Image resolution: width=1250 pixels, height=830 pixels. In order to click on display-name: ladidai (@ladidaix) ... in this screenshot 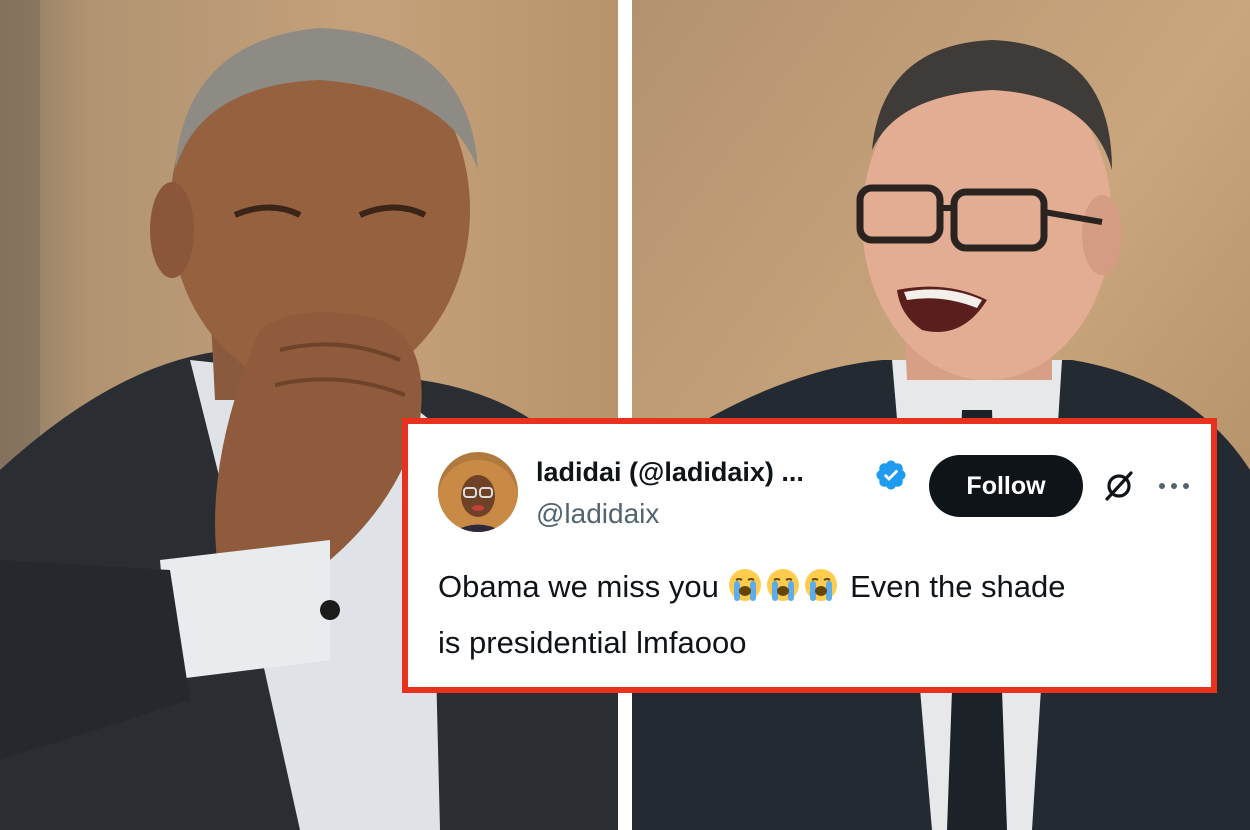, I will do `click(670, 472)`.